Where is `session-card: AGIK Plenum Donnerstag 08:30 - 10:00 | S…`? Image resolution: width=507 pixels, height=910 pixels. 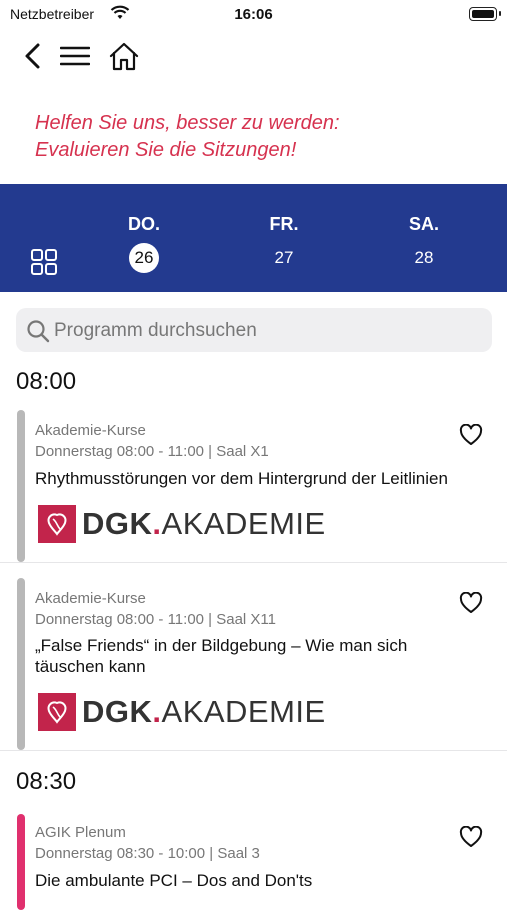 session-card: AGIK Plenum Donnerstag 08:30 - 10:00 | S… is located at coordinates (253, 862).